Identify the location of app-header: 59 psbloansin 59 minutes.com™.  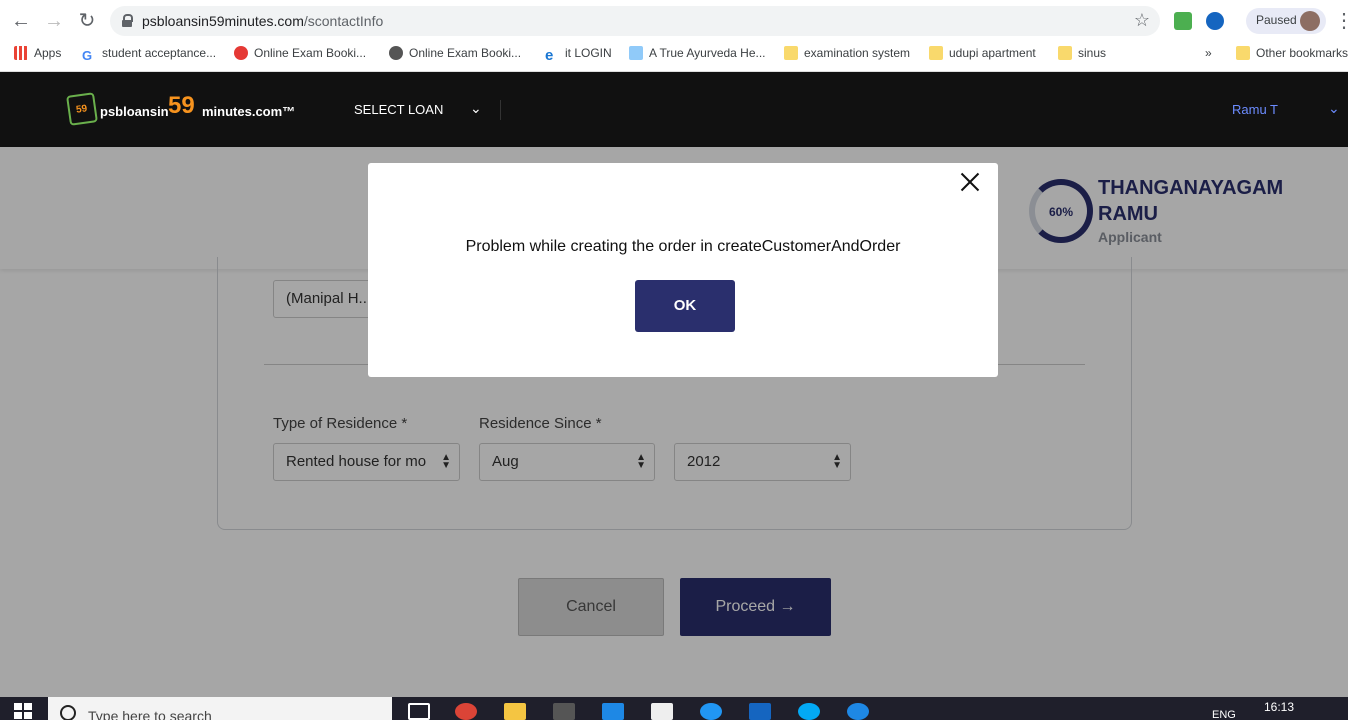
(674, 109).